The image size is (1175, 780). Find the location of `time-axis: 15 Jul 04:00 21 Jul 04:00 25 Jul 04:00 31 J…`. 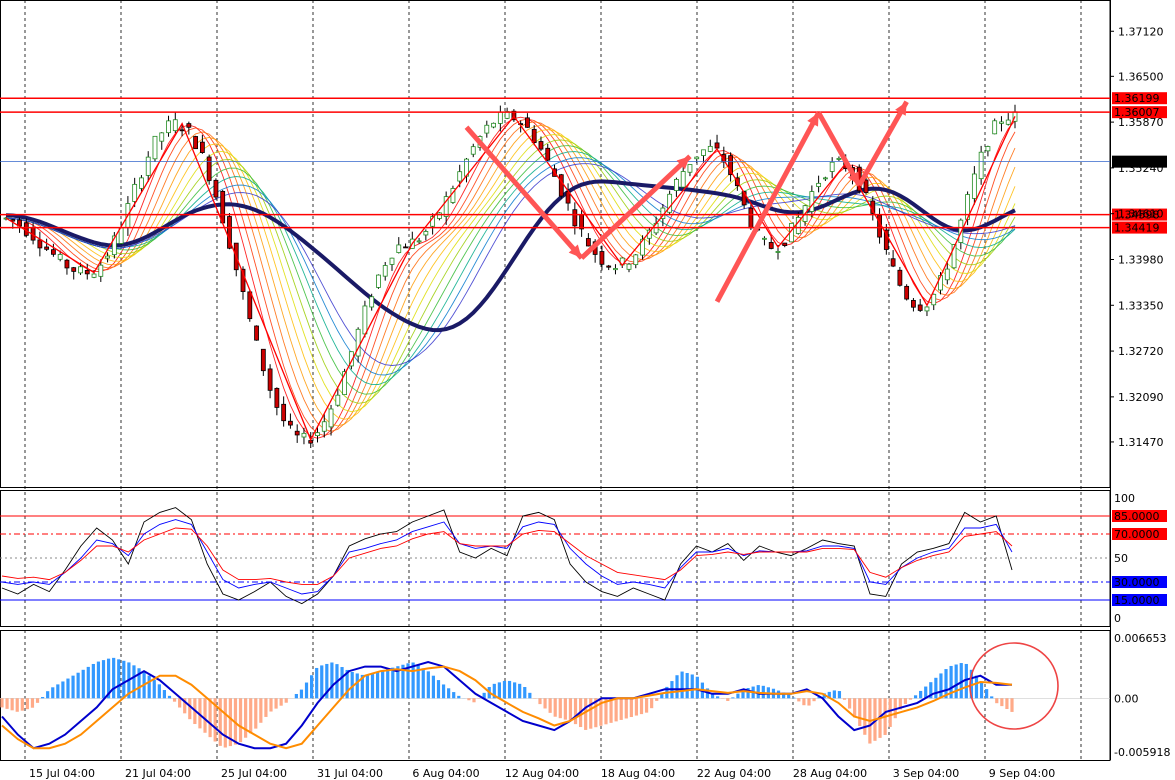

time-axis: 15 Jul 04:00 21 Jul 04:00 25 Jul 04:00 31 J… is located at coordinates (542, 773).